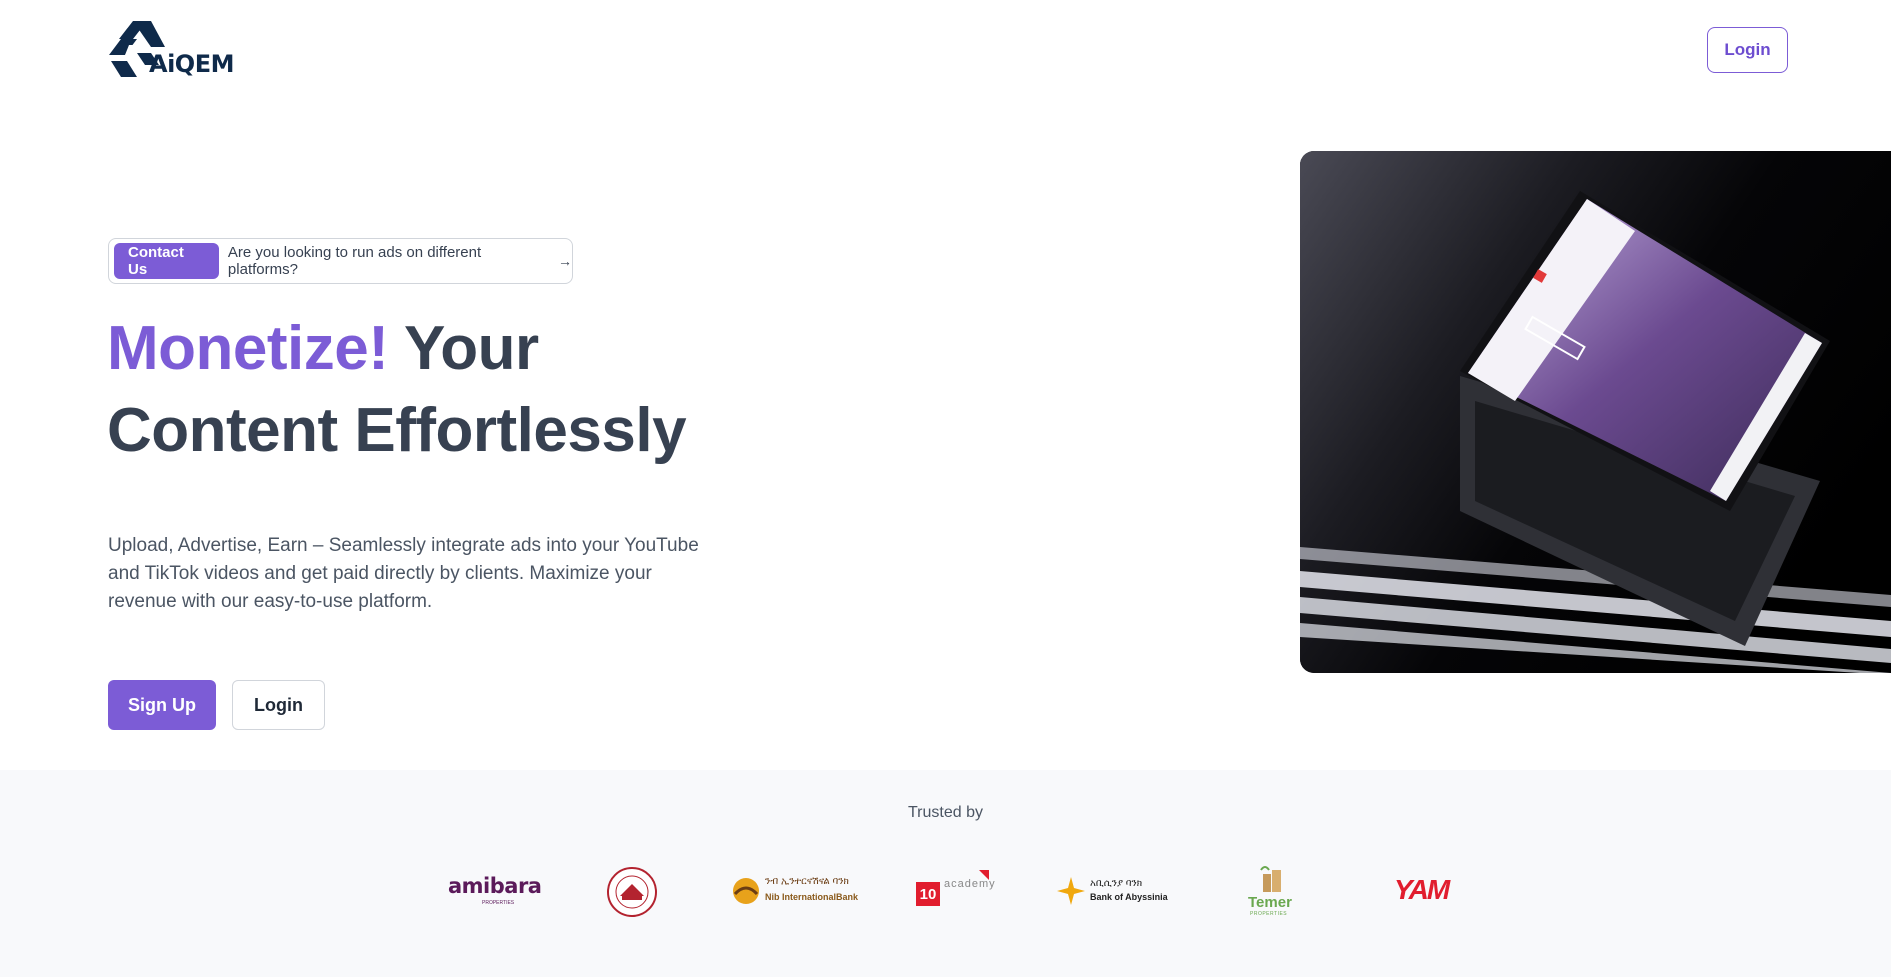 The width and height of the screenshot is (1891, 977). What do you see at coordinates (984, 875) in the screenshot?
I see `corner-flag-icon` at bounding box center [984, 875].